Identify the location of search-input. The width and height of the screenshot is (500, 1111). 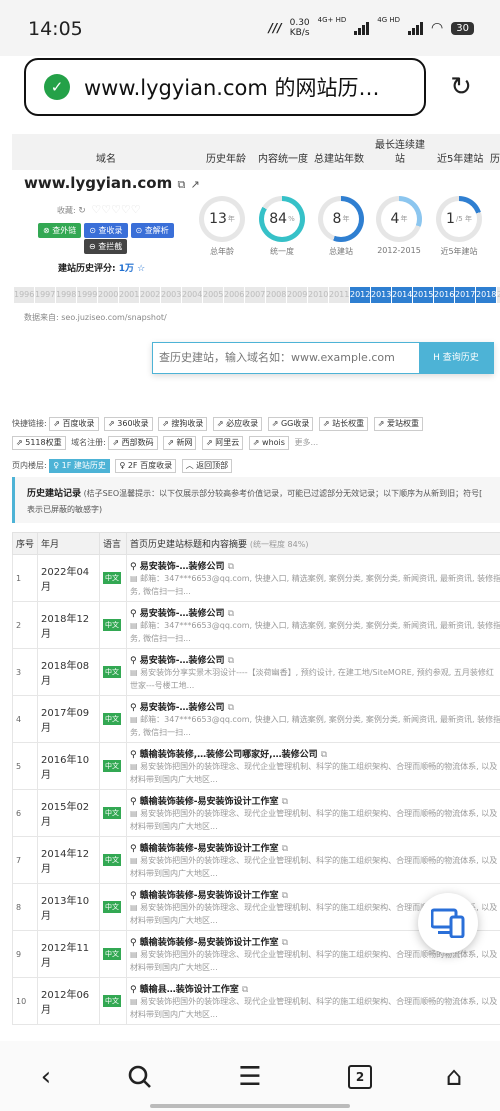
(286, 358).